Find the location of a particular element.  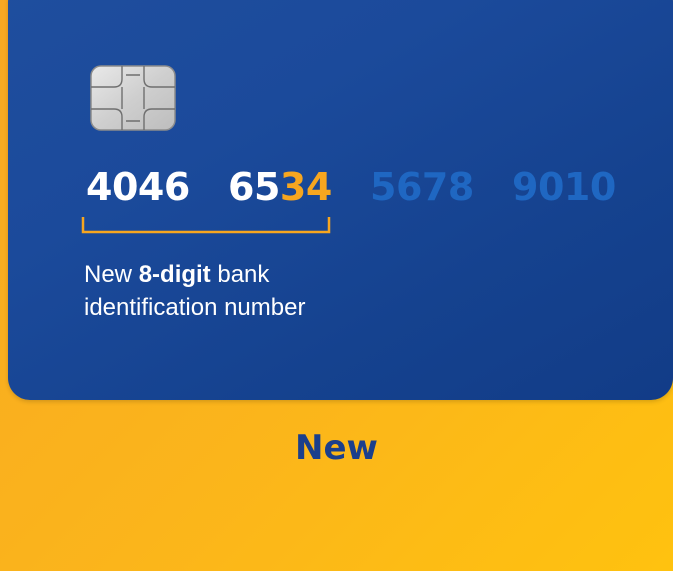

card-number-group-3: 5678 is located at coordinates (422, 187).